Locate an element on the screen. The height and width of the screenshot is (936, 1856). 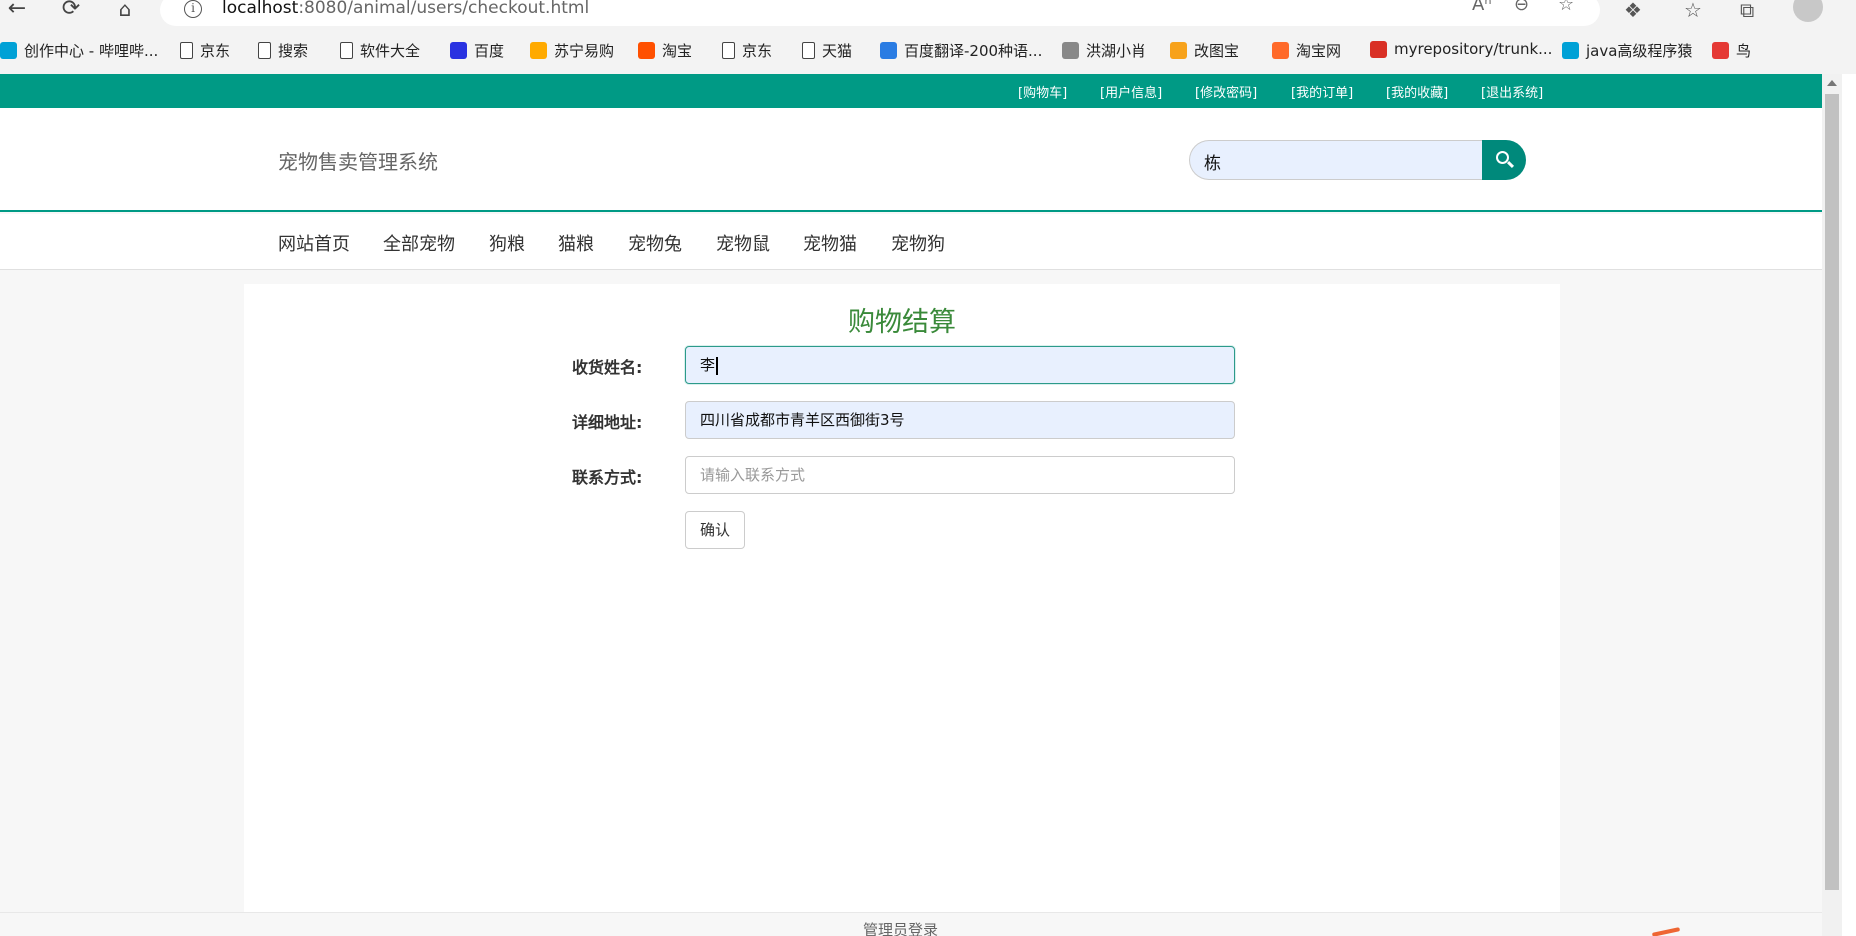
site-footer: 管理员登录 is located at coordinates (911, 924).